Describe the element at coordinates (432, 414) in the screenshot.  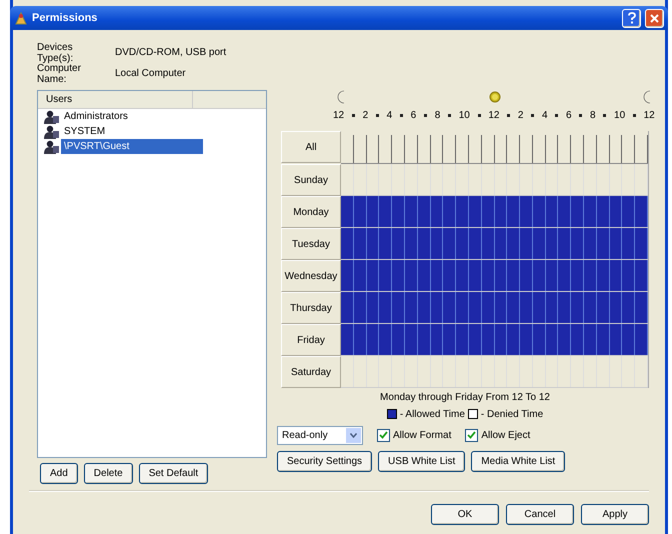
I see `legend-label: - Allowed Time` at that location.